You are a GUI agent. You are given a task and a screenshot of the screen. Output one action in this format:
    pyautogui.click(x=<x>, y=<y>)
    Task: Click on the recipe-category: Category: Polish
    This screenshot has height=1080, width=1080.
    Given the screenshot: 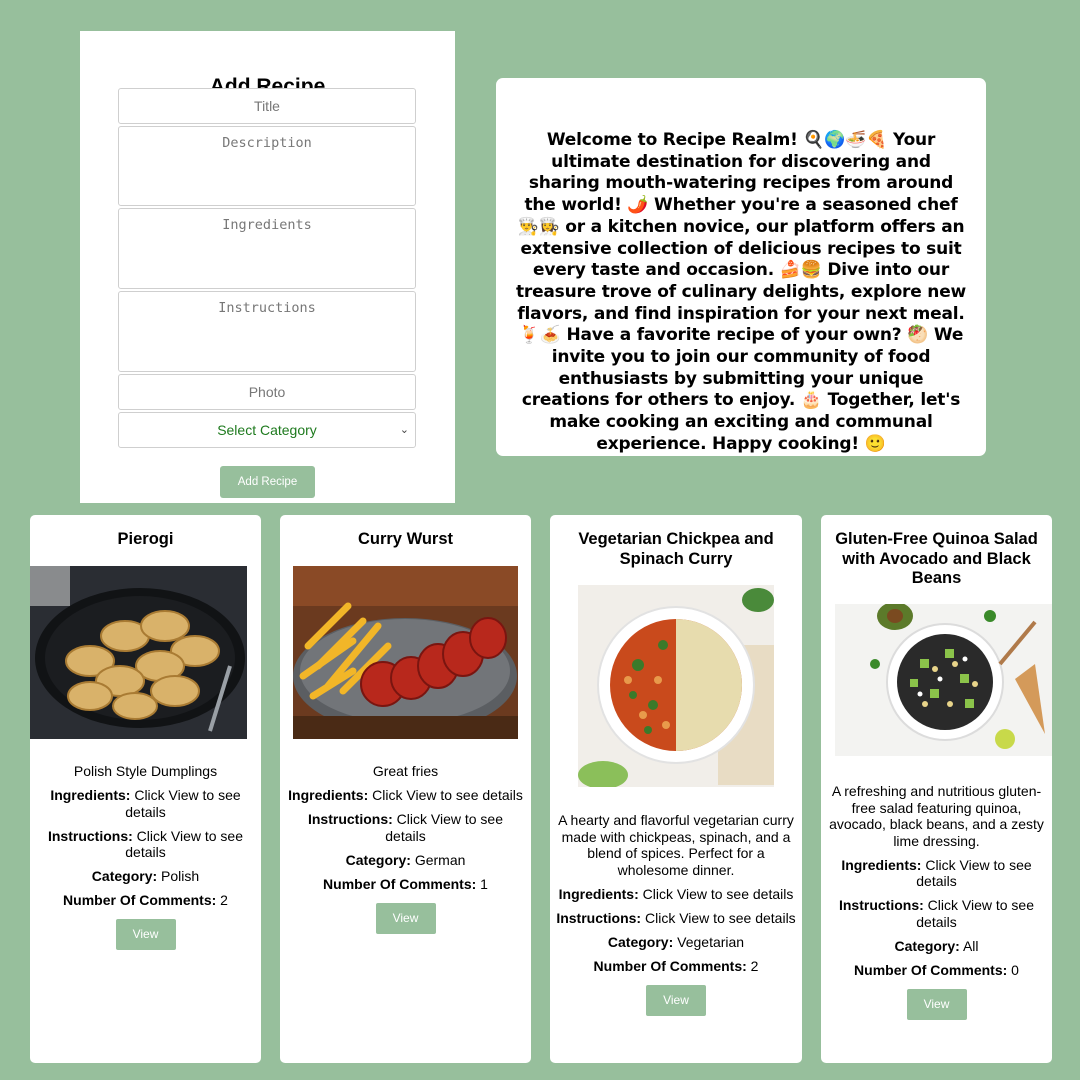 What is the action you would take?
    pyautogui.click(x=145, y=876)
    